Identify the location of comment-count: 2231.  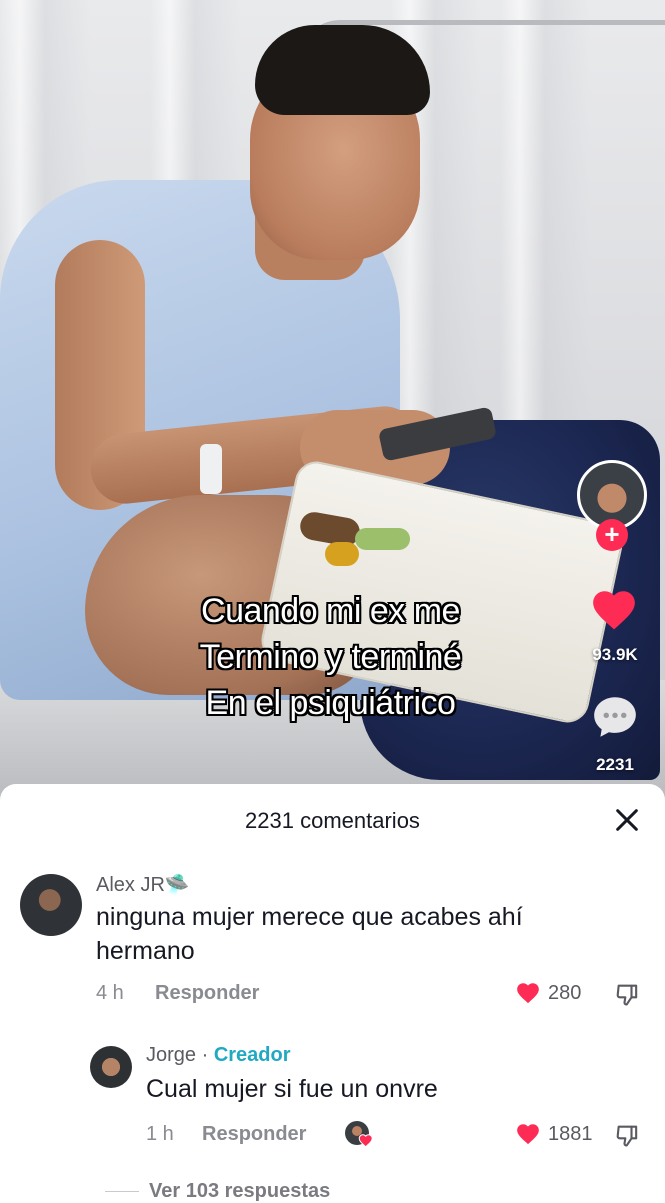
(615, 764).